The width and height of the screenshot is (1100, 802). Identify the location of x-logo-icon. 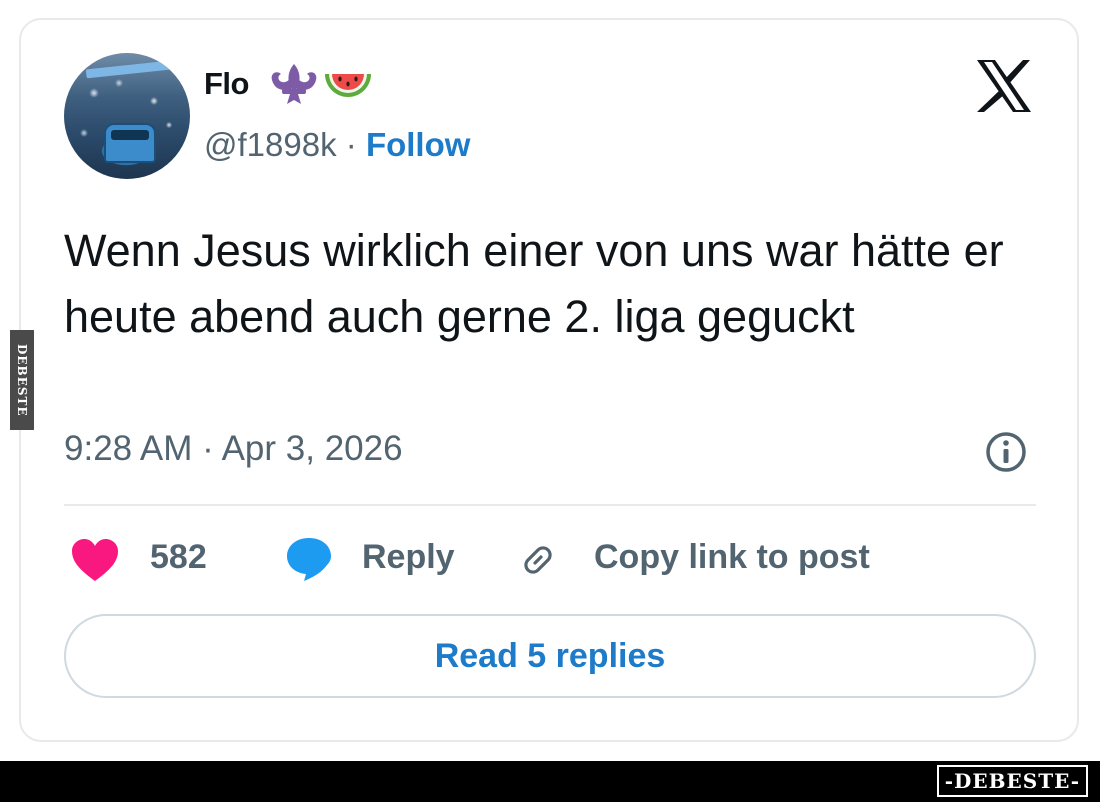
(1004, 86).